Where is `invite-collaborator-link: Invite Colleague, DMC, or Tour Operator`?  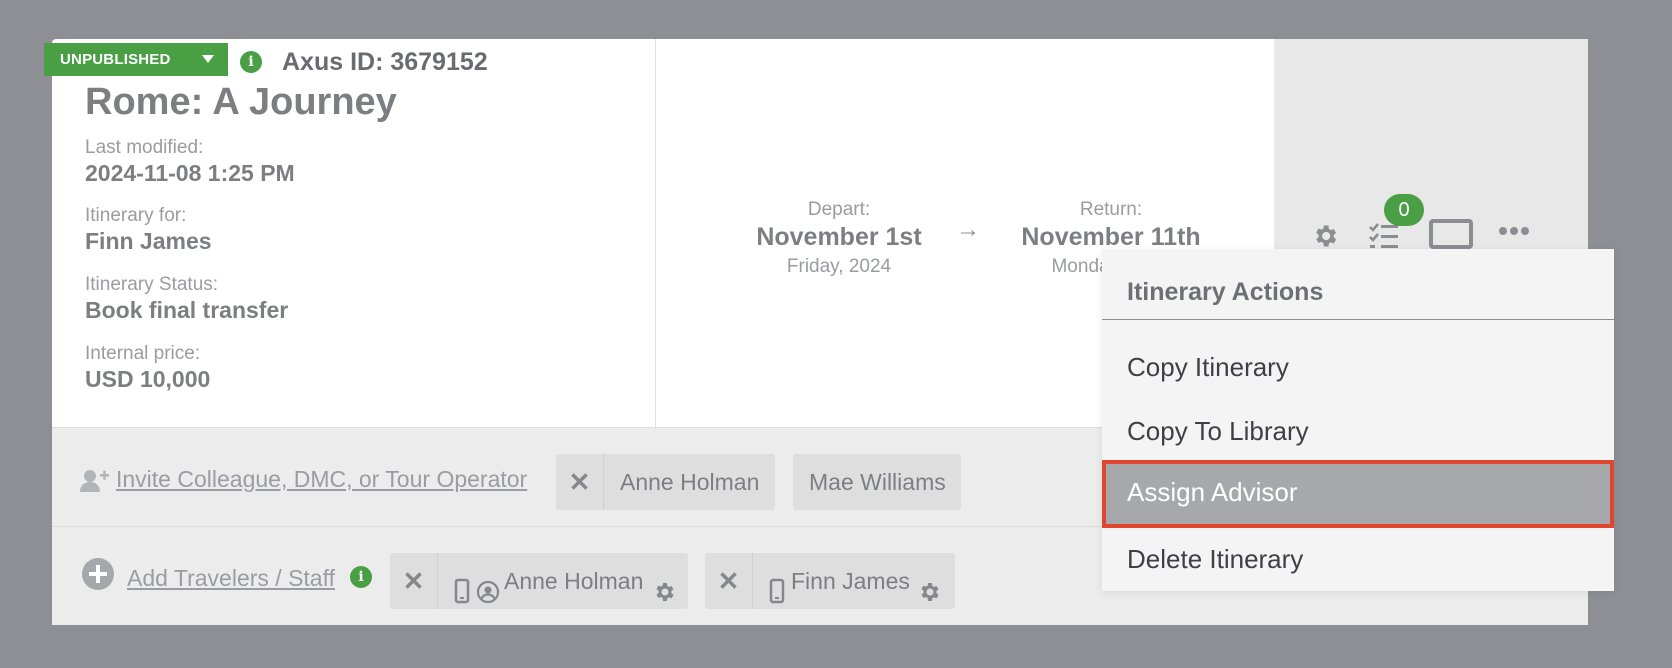
invite-collaborator-link: Invite Colleague, DMC, or Tour Operator is located at coordinates (321, 479).